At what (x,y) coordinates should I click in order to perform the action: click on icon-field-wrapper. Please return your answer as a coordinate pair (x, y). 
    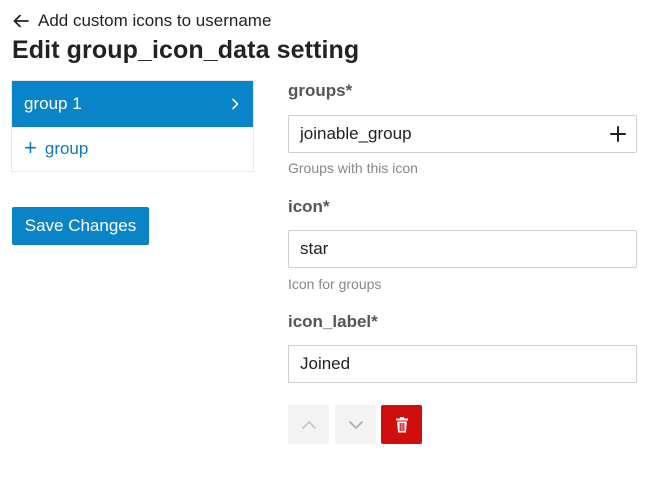
    Looking at the image, I should click on (462, 249).